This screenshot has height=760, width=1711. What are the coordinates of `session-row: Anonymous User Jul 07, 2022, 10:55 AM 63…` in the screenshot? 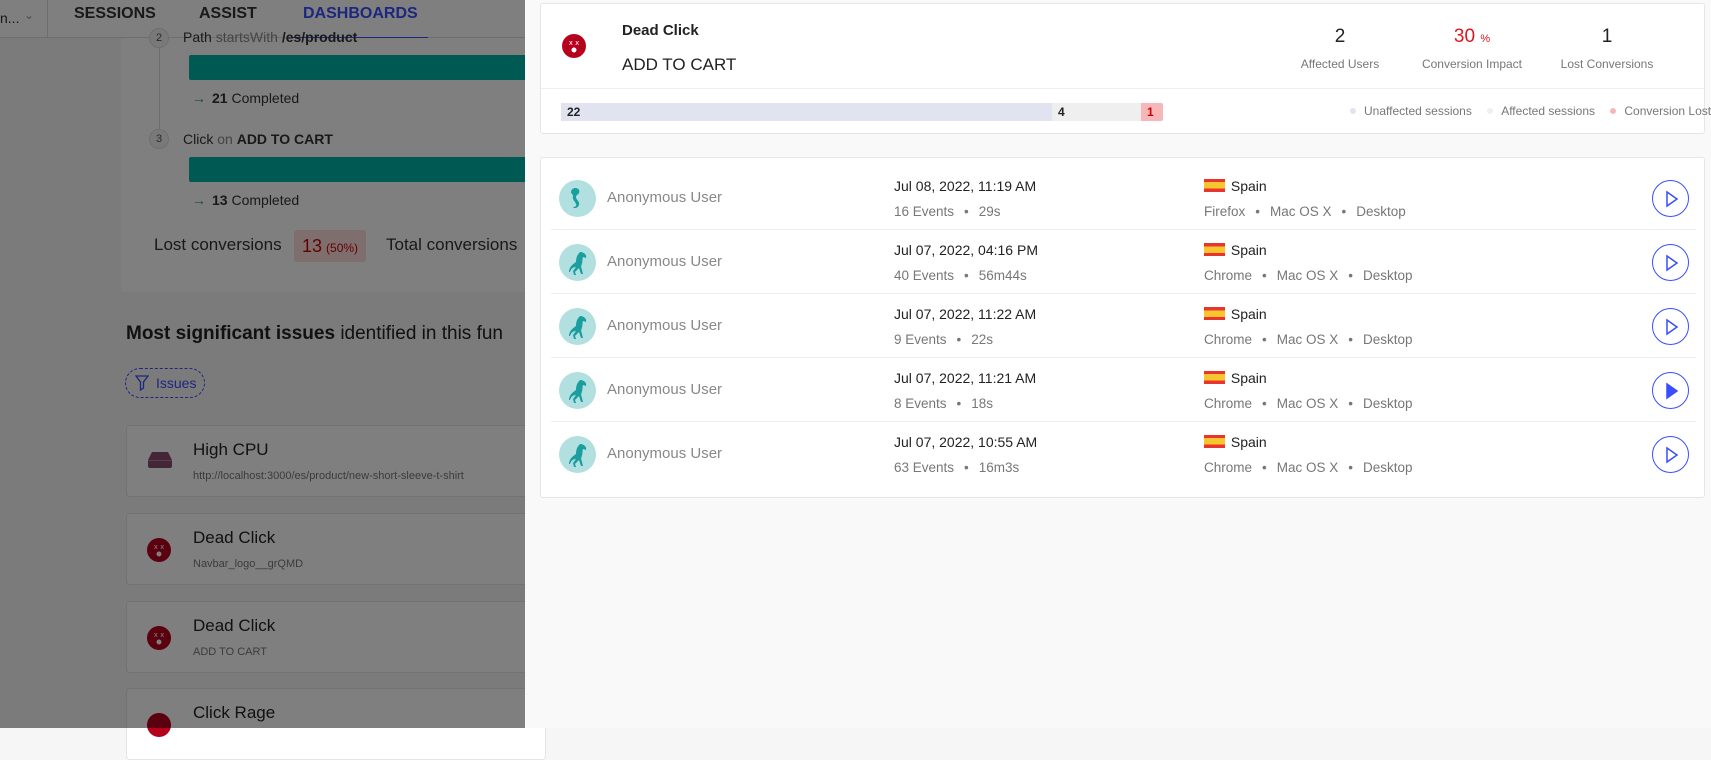 It's located at (1123, 454).